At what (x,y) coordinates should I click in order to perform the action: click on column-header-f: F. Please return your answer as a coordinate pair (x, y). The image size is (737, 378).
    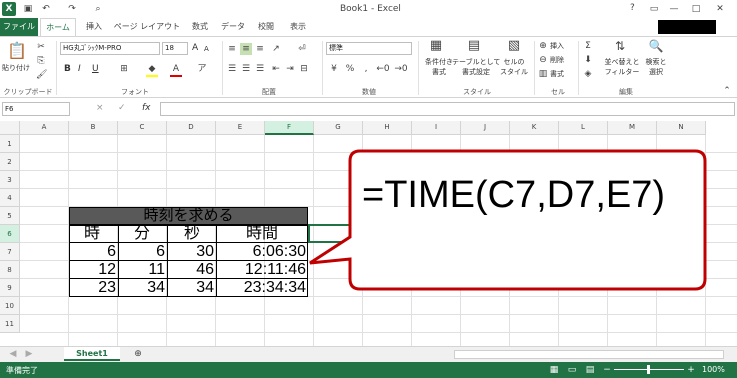
    Looking at the image, I should click on (289, 128).